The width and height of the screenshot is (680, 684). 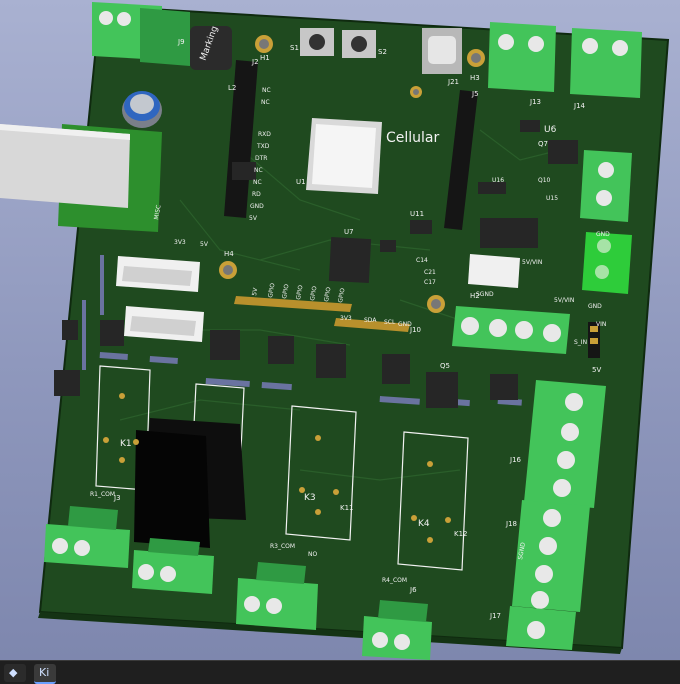 I want to click on svg-text: U1, so click(x=301, y=182).